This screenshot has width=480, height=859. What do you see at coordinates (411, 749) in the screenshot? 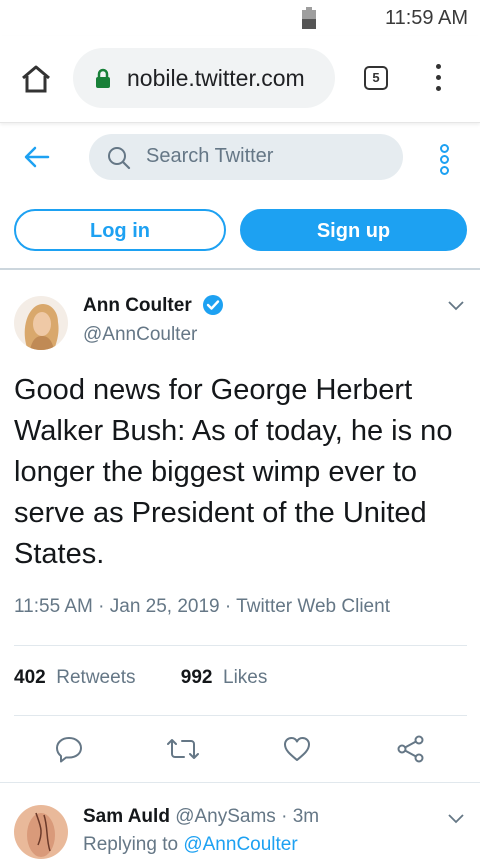
I see `share-icon` at bounding box center [411, 749].